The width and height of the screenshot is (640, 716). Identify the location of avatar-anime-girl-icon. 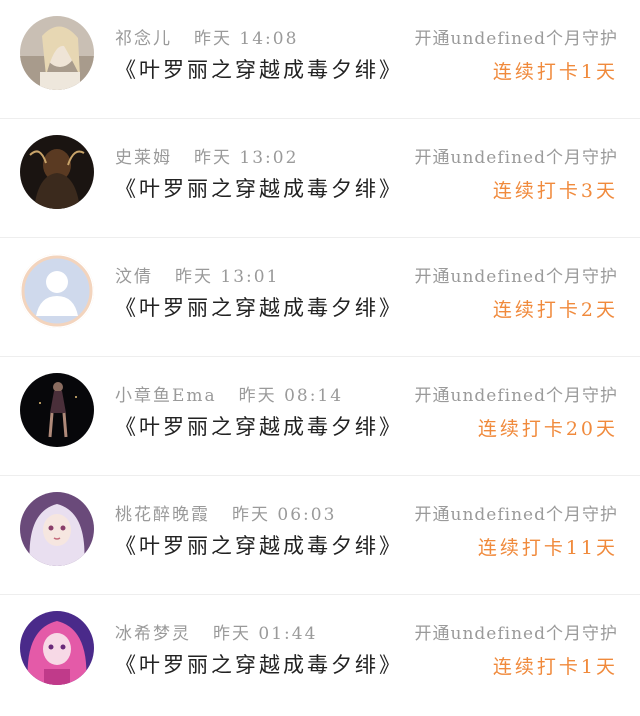
(57, 529).